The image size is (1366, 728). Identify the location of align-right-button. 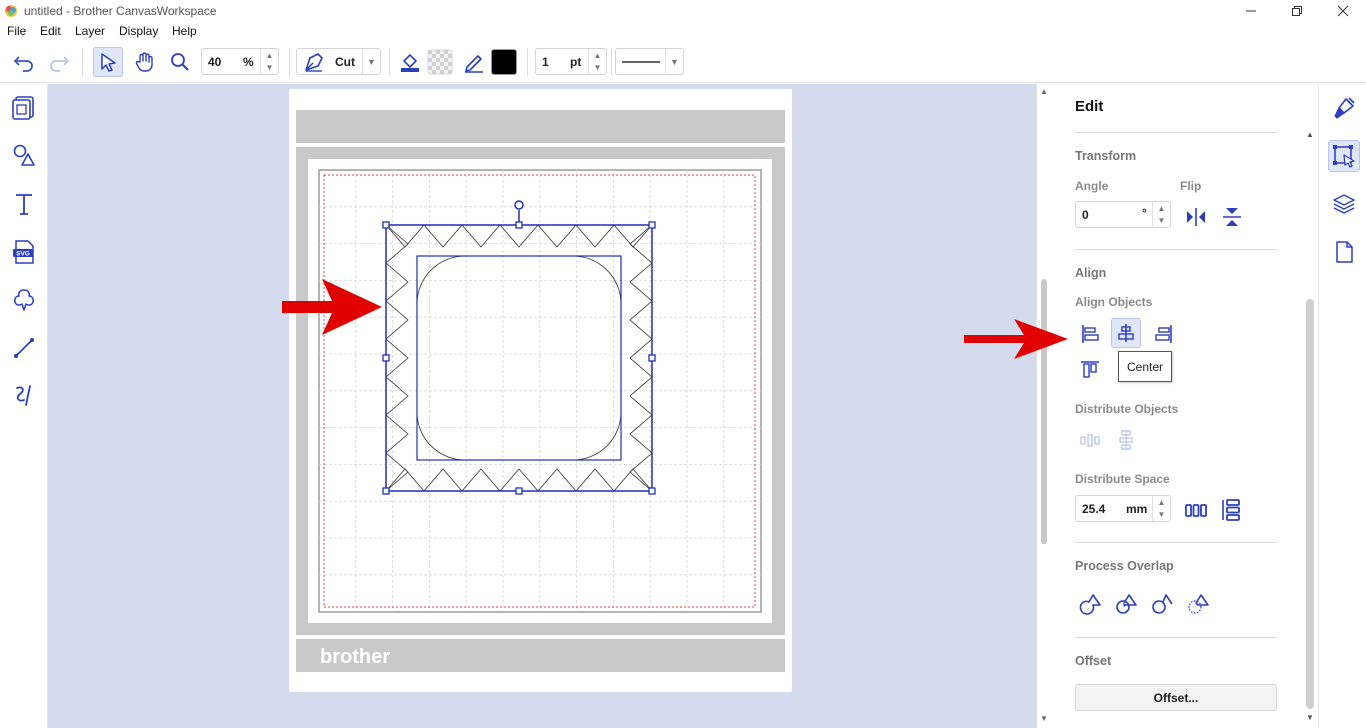
(1164, 334).